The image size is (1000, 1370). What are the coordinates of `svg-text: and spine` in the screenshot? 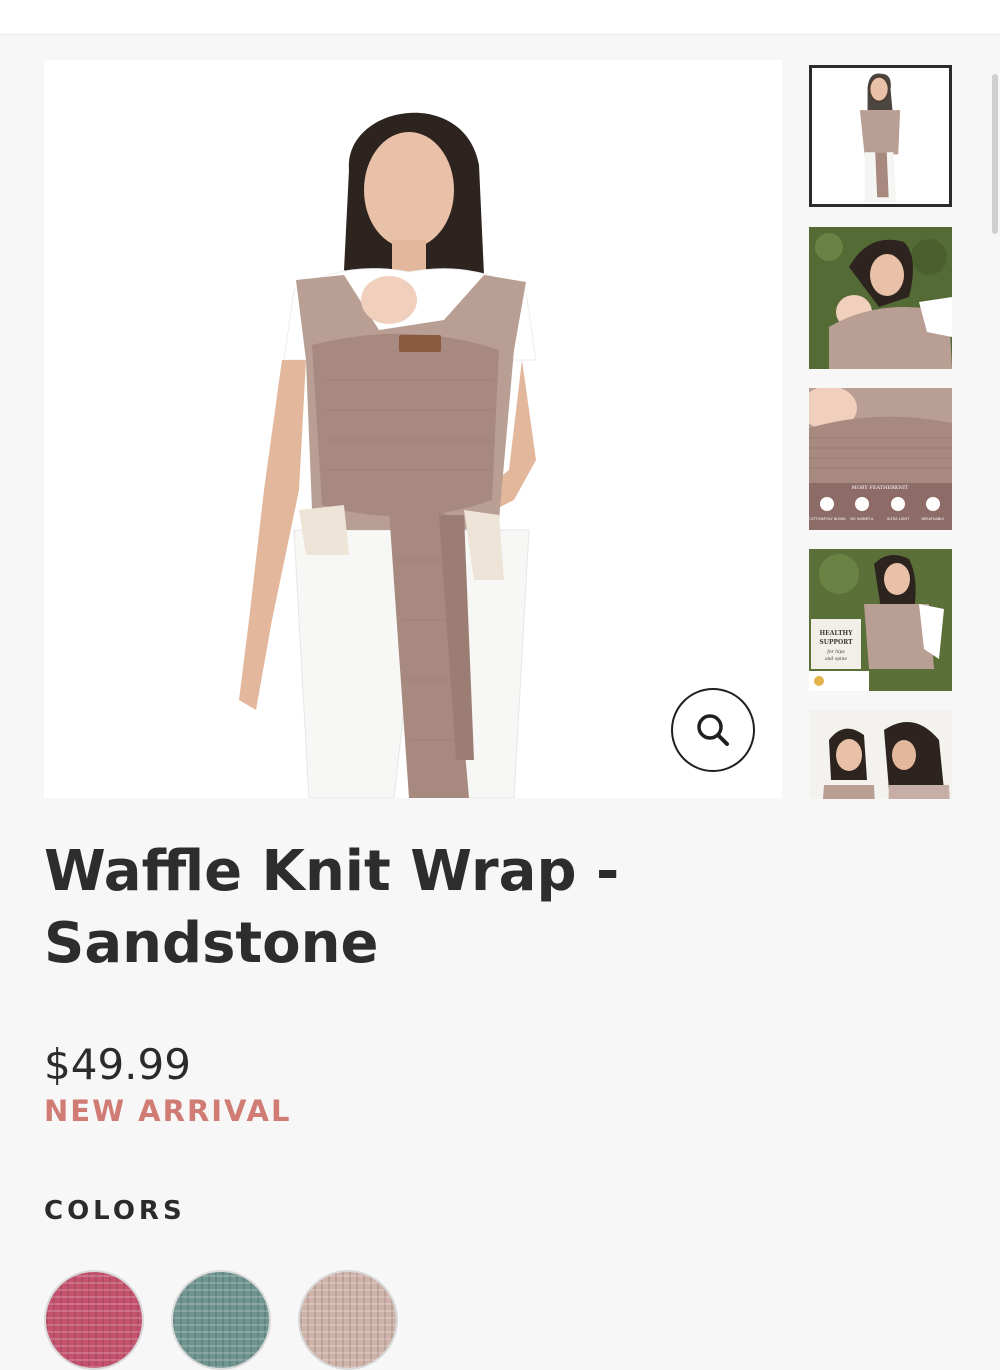 It's located at (836, 659).